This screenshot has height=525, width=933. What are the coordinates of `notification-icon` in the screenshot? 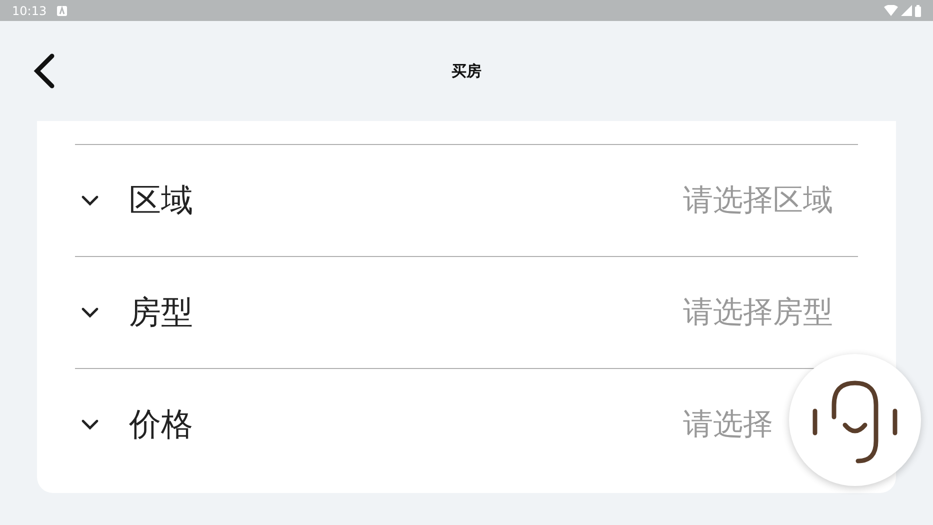 It's located at (61, 11).